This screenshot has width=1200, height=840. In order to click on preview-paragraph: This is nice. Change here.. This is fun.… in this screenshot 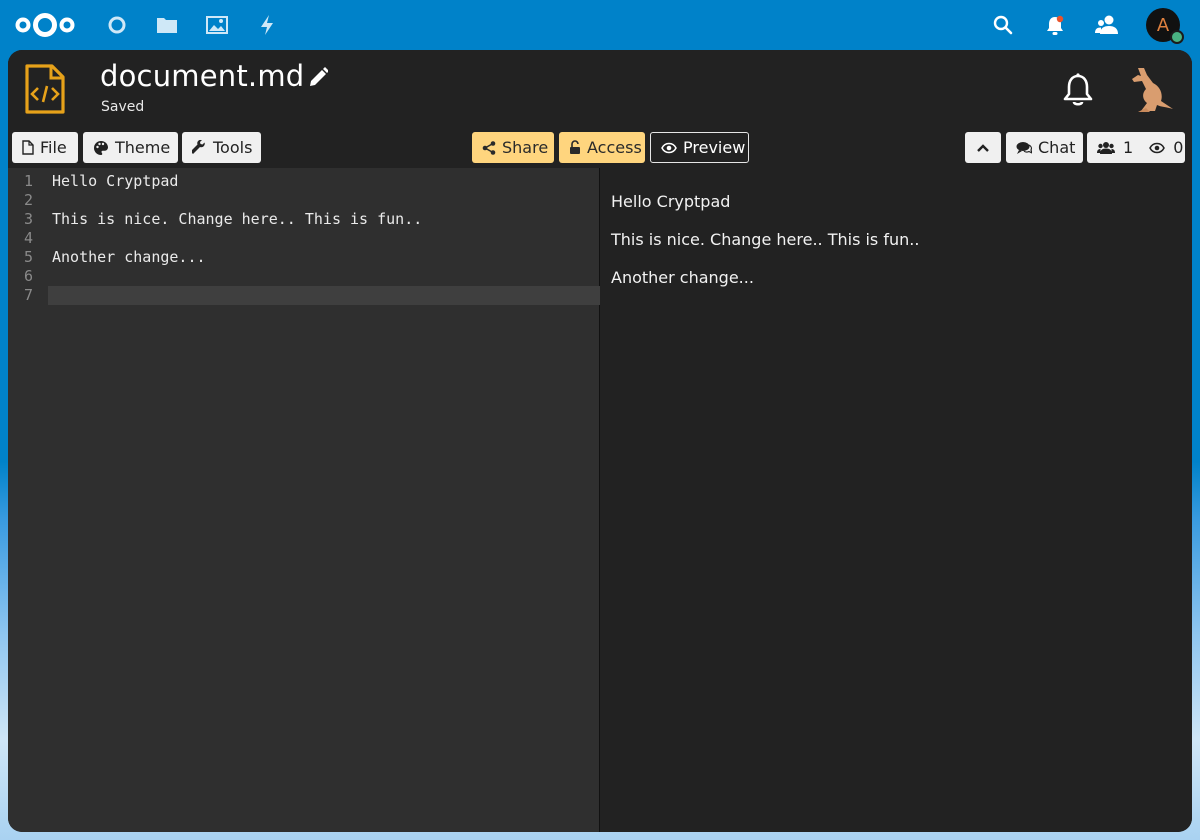, I will do `click(765, 239)`.